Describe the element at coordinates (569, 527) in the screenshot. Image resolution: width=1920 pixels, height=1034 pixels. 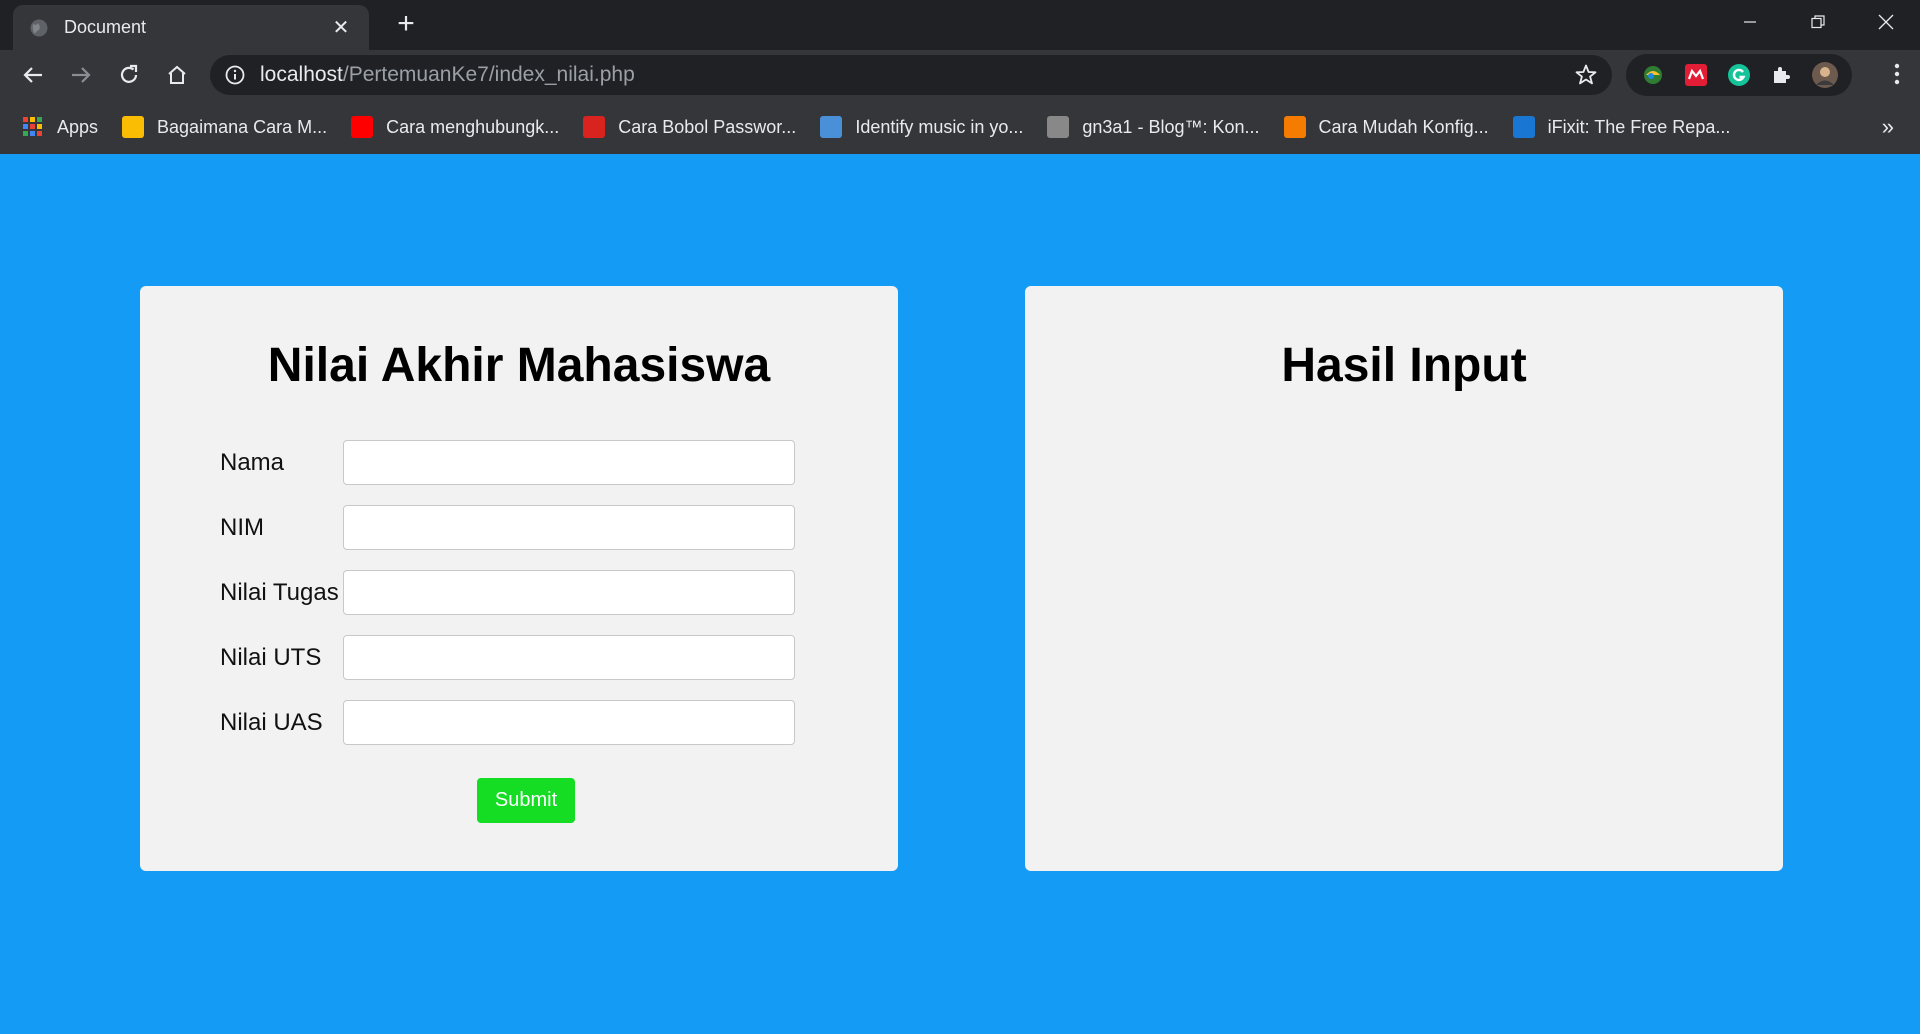
I see `nim-input` at that location.